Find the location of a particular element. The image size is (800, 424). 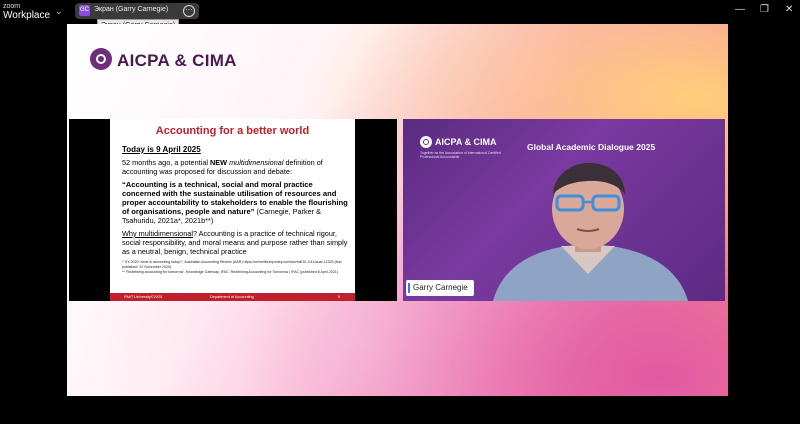

event-title: Global Academic Dialogue 2025 is located at coordinates (591, 147).